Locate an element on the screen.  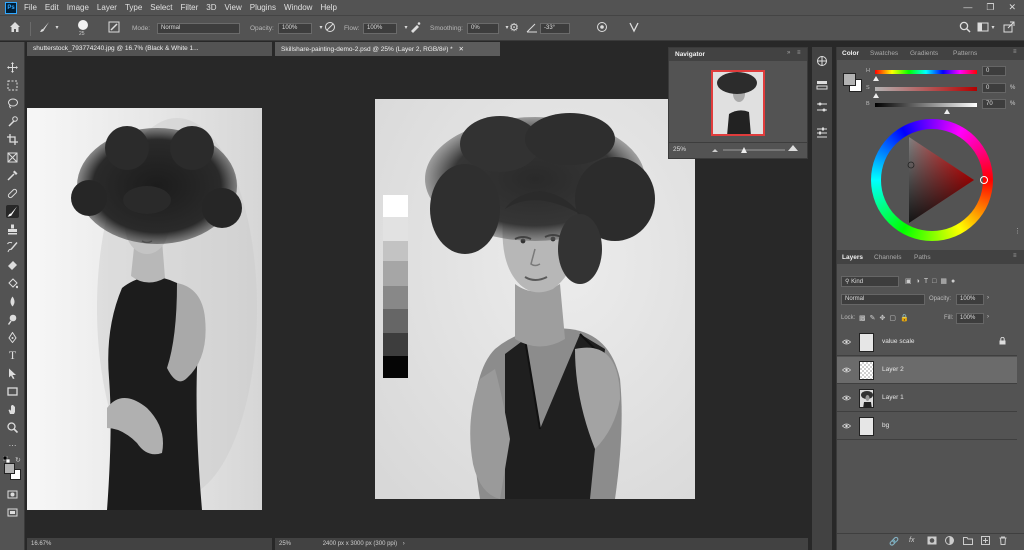
tab-channels: Channels is located at coordinates (887, 257).